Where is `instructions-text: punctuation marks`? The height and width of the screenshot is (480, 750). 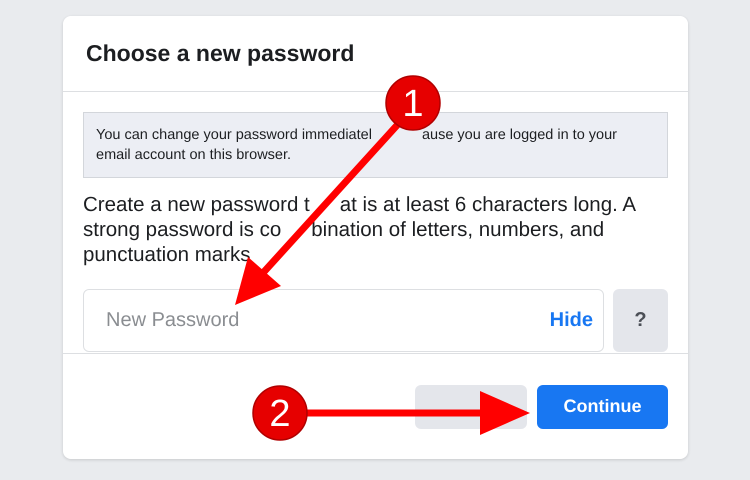
instructions-text: punctuation marks is located at coordinates (167, 254).